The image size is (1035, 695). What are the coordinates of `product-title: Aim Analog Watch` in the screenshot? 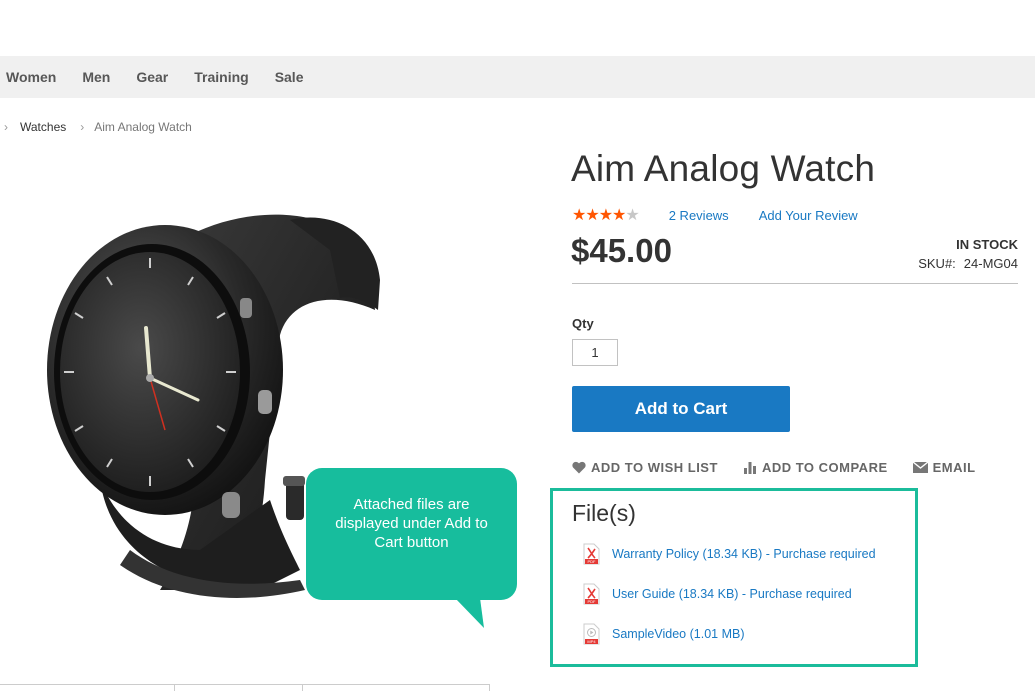 It's located at (723, 168).